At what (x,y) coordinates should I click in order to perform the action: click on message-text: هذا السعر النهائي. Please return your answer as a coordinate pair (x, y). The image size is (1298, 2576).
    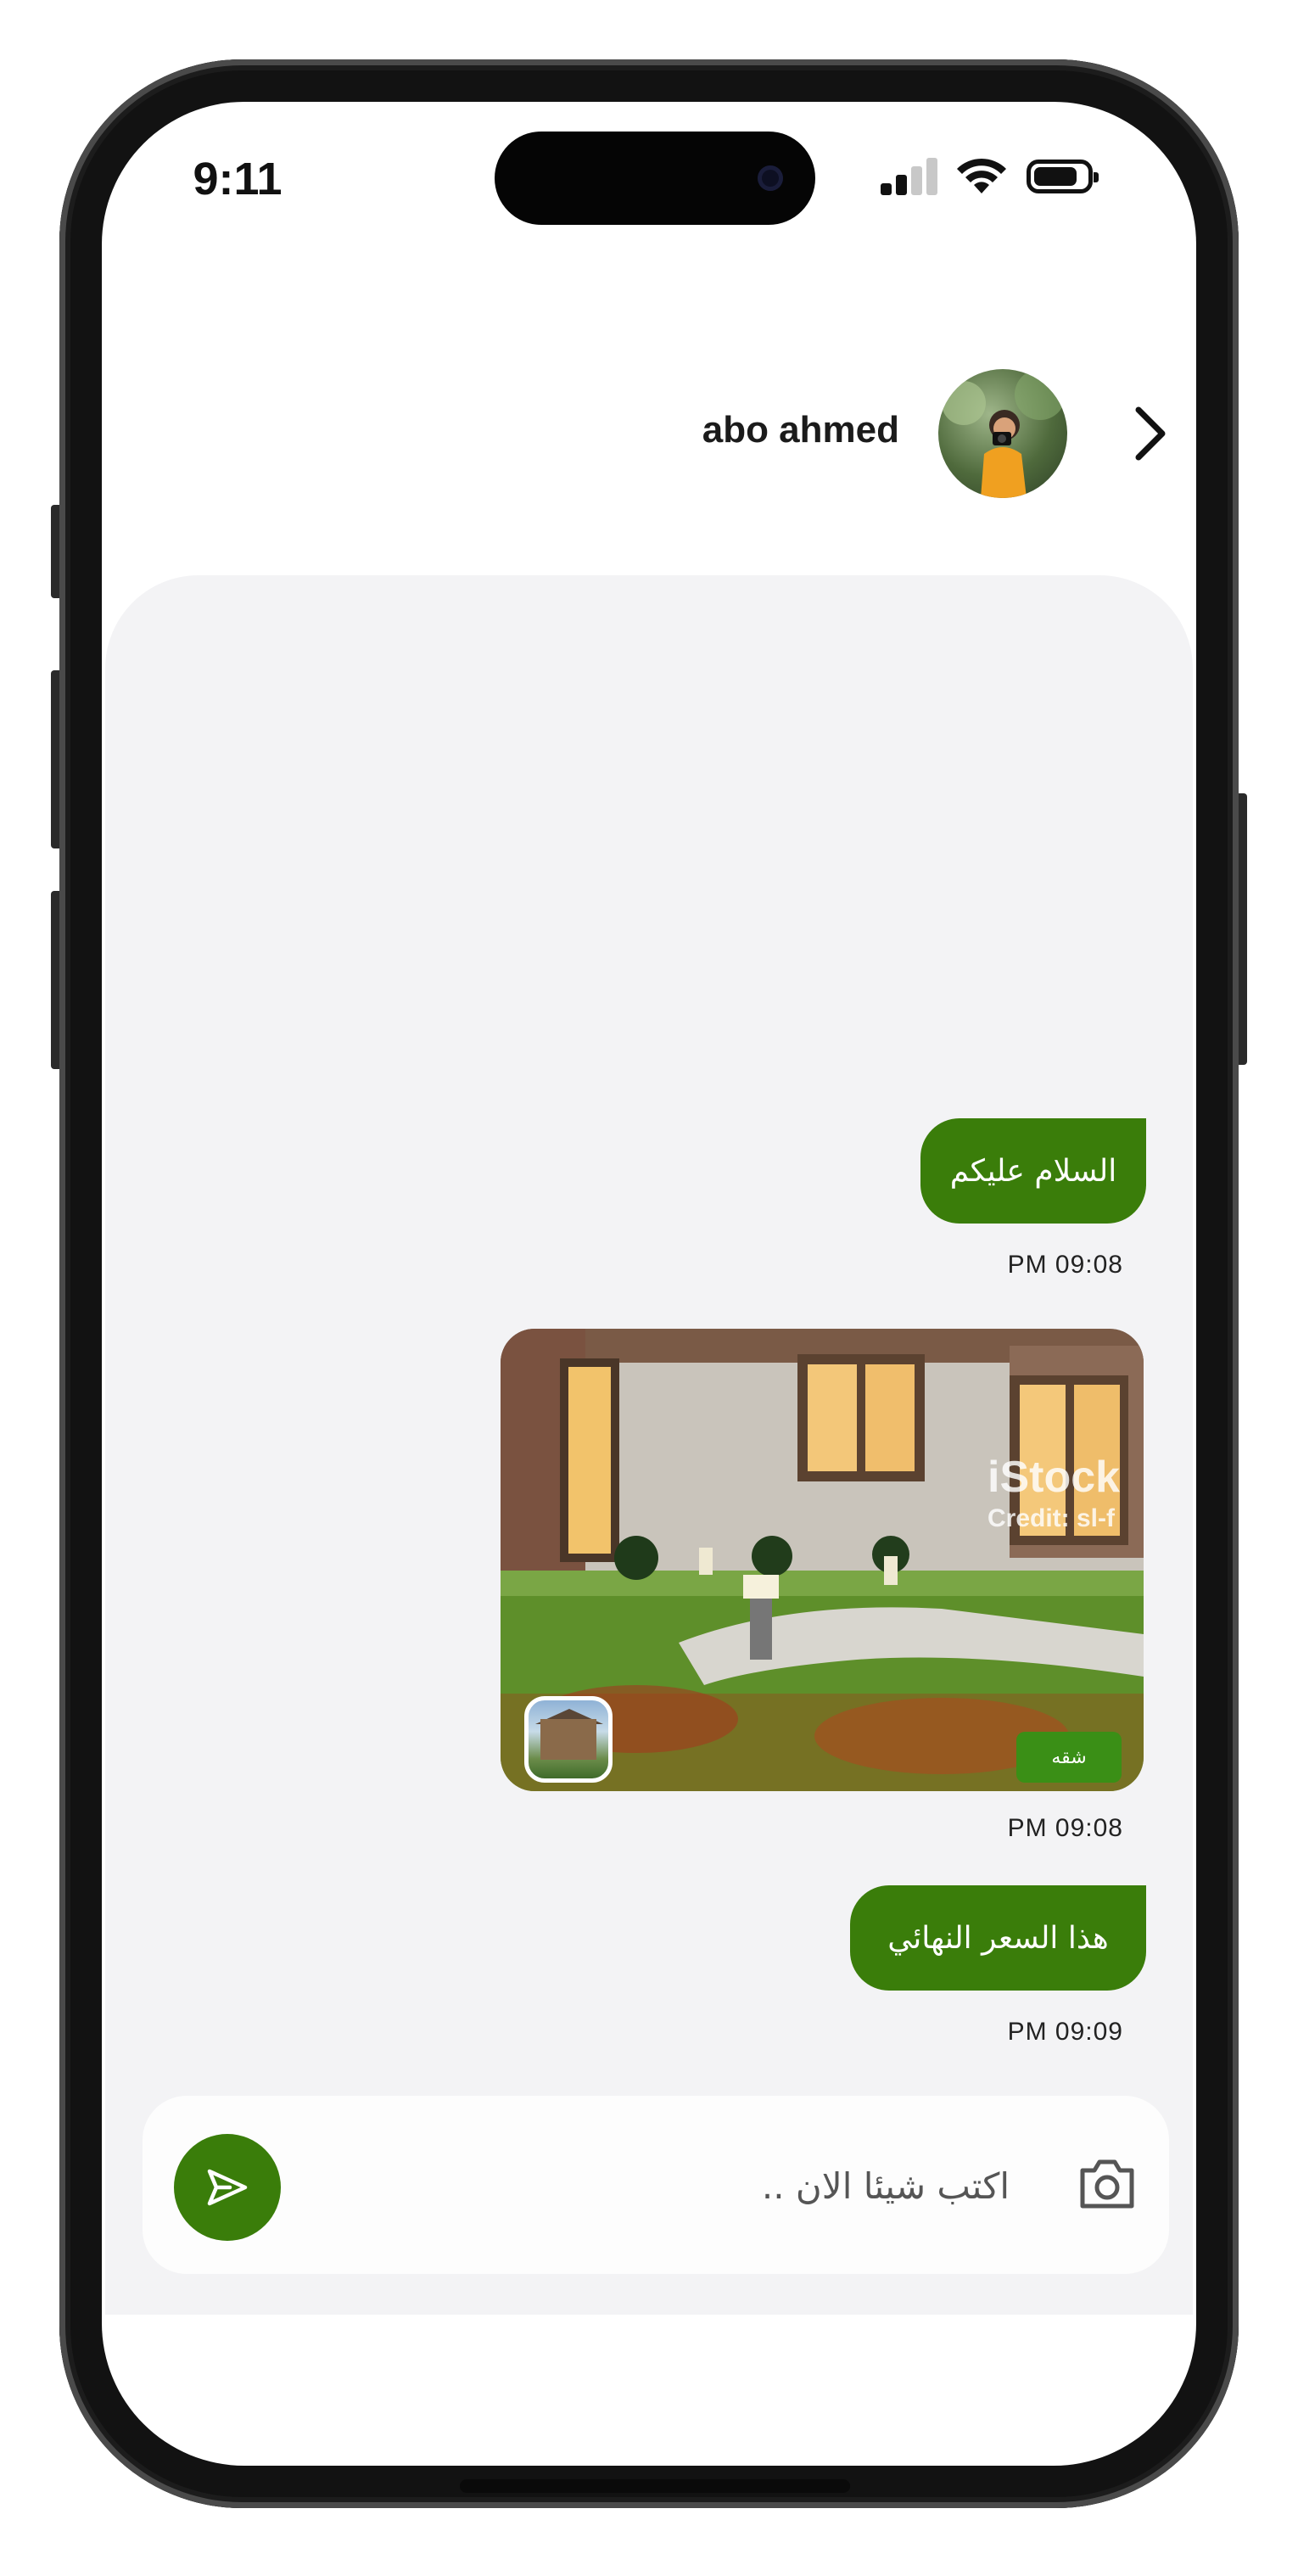
    Looking at the image, I should click on (998, 1938).